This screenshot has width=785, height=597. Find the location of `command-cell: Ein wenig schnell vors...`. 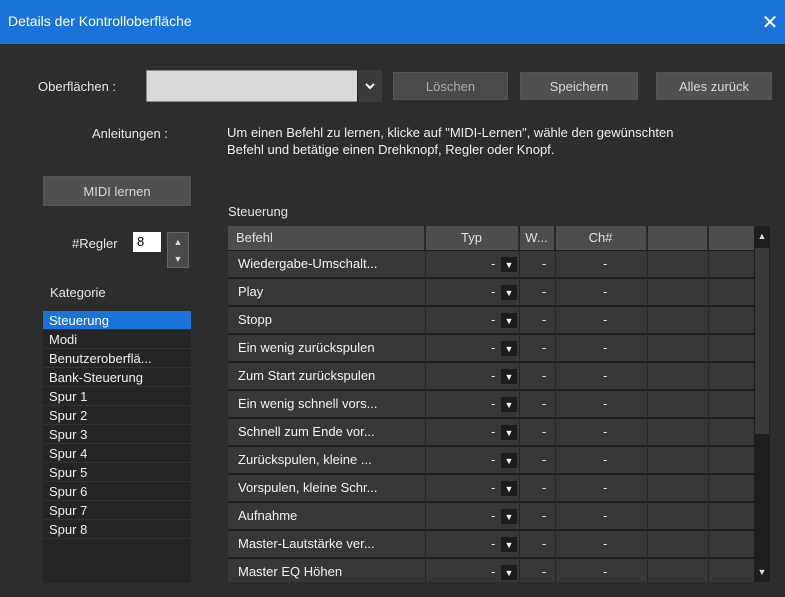

command-cell: Ein wenig schnell vors... is located at coordinates (308, 403).